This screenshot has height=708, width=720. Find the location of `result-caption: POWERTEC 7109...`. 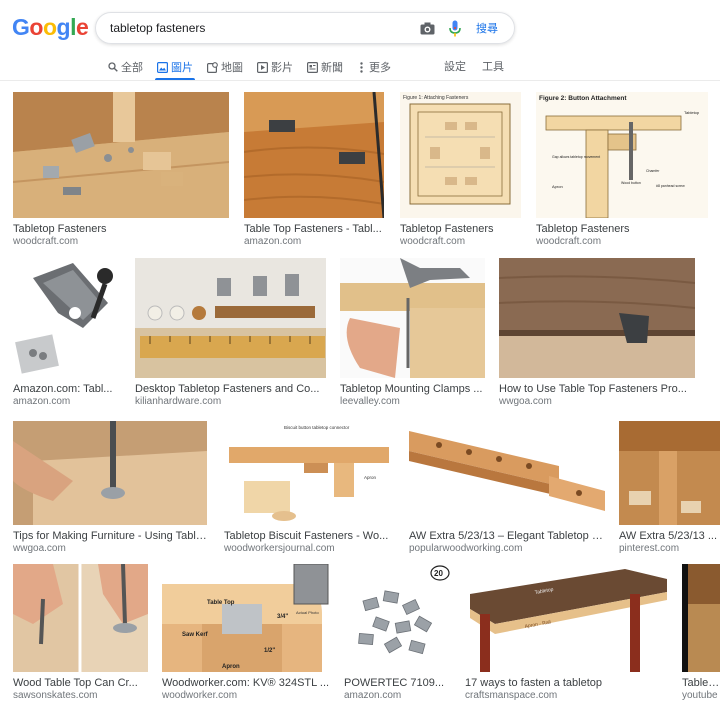

result-caption: POWERTEC 7109... is located at coordinates (394, 683).